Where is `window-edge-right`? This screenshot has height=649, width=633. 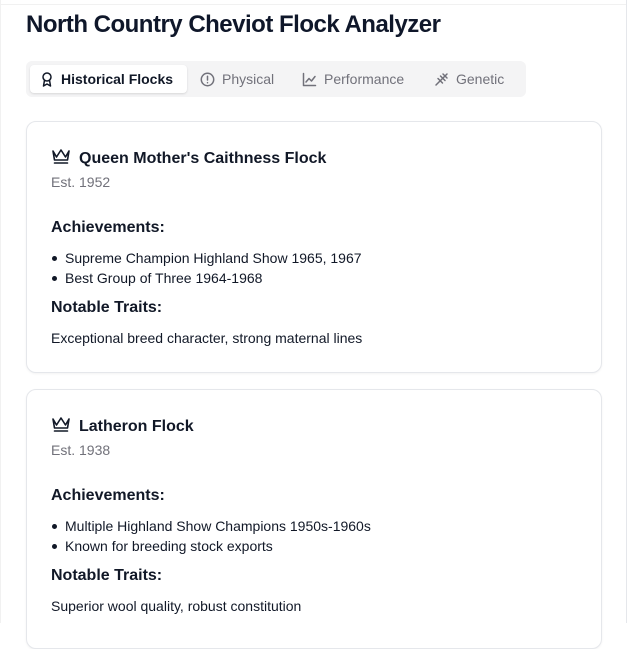
window-edge-right is located at coordinates (626, 311).